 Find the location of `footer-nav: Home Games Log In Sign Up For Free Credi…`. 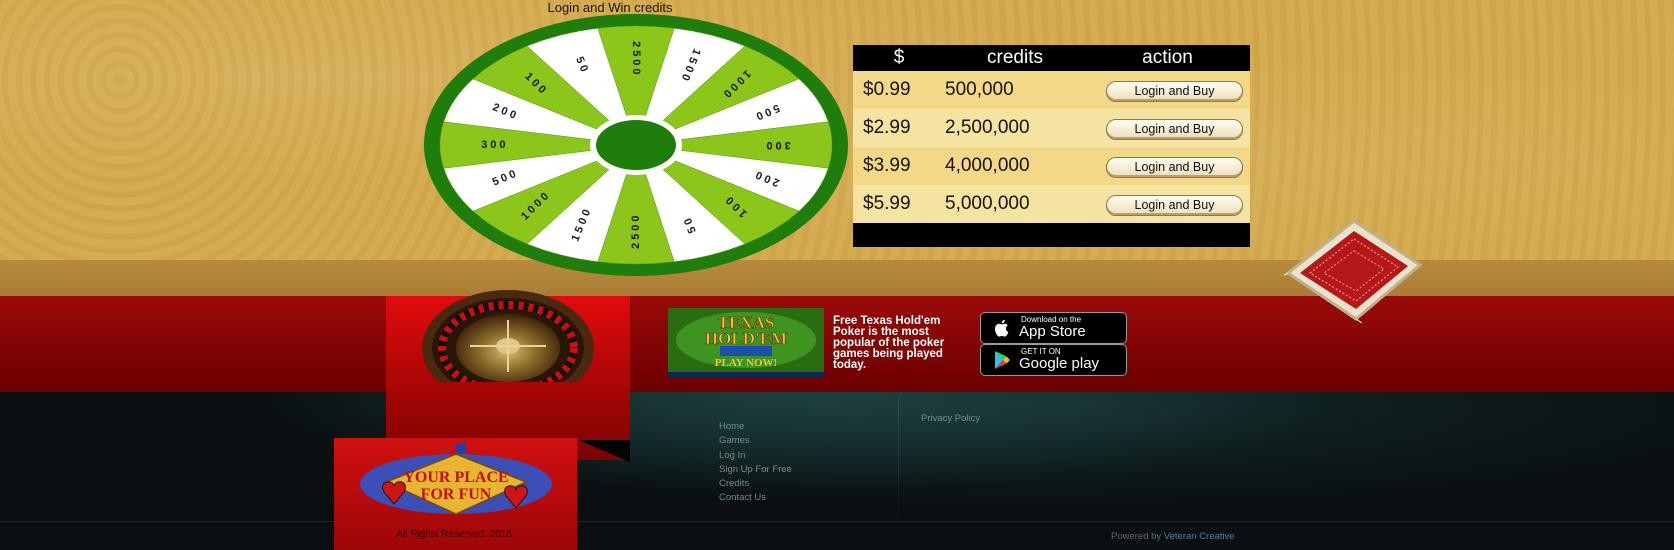

footer-nav: Home Games Log In Sign Up For Free Credi… is located at coordinates (755, 463).